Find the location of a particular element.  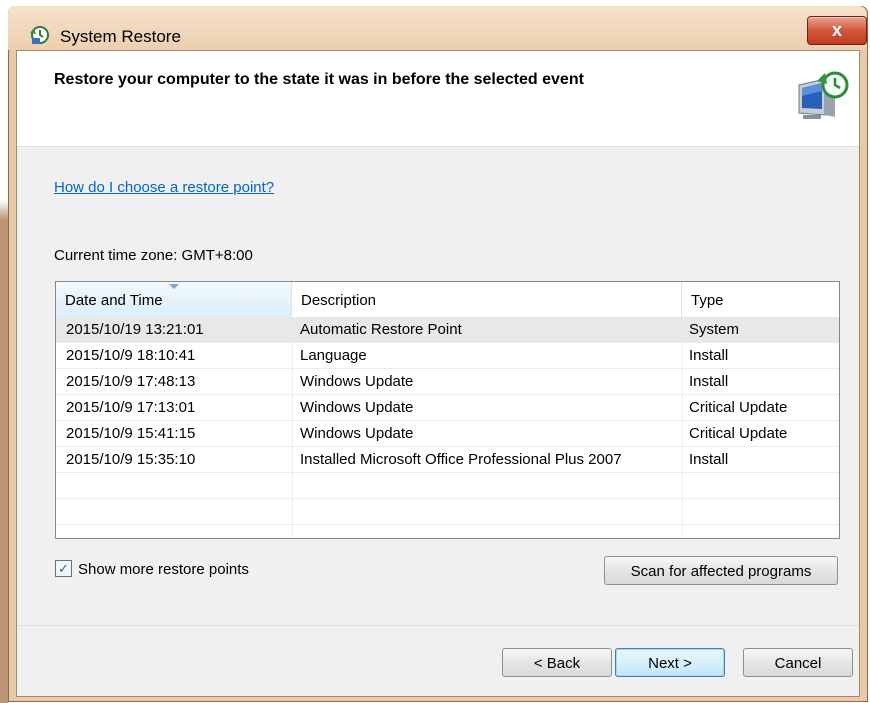

checkmark-icon: ✓ is located at coordinates (63, 568).